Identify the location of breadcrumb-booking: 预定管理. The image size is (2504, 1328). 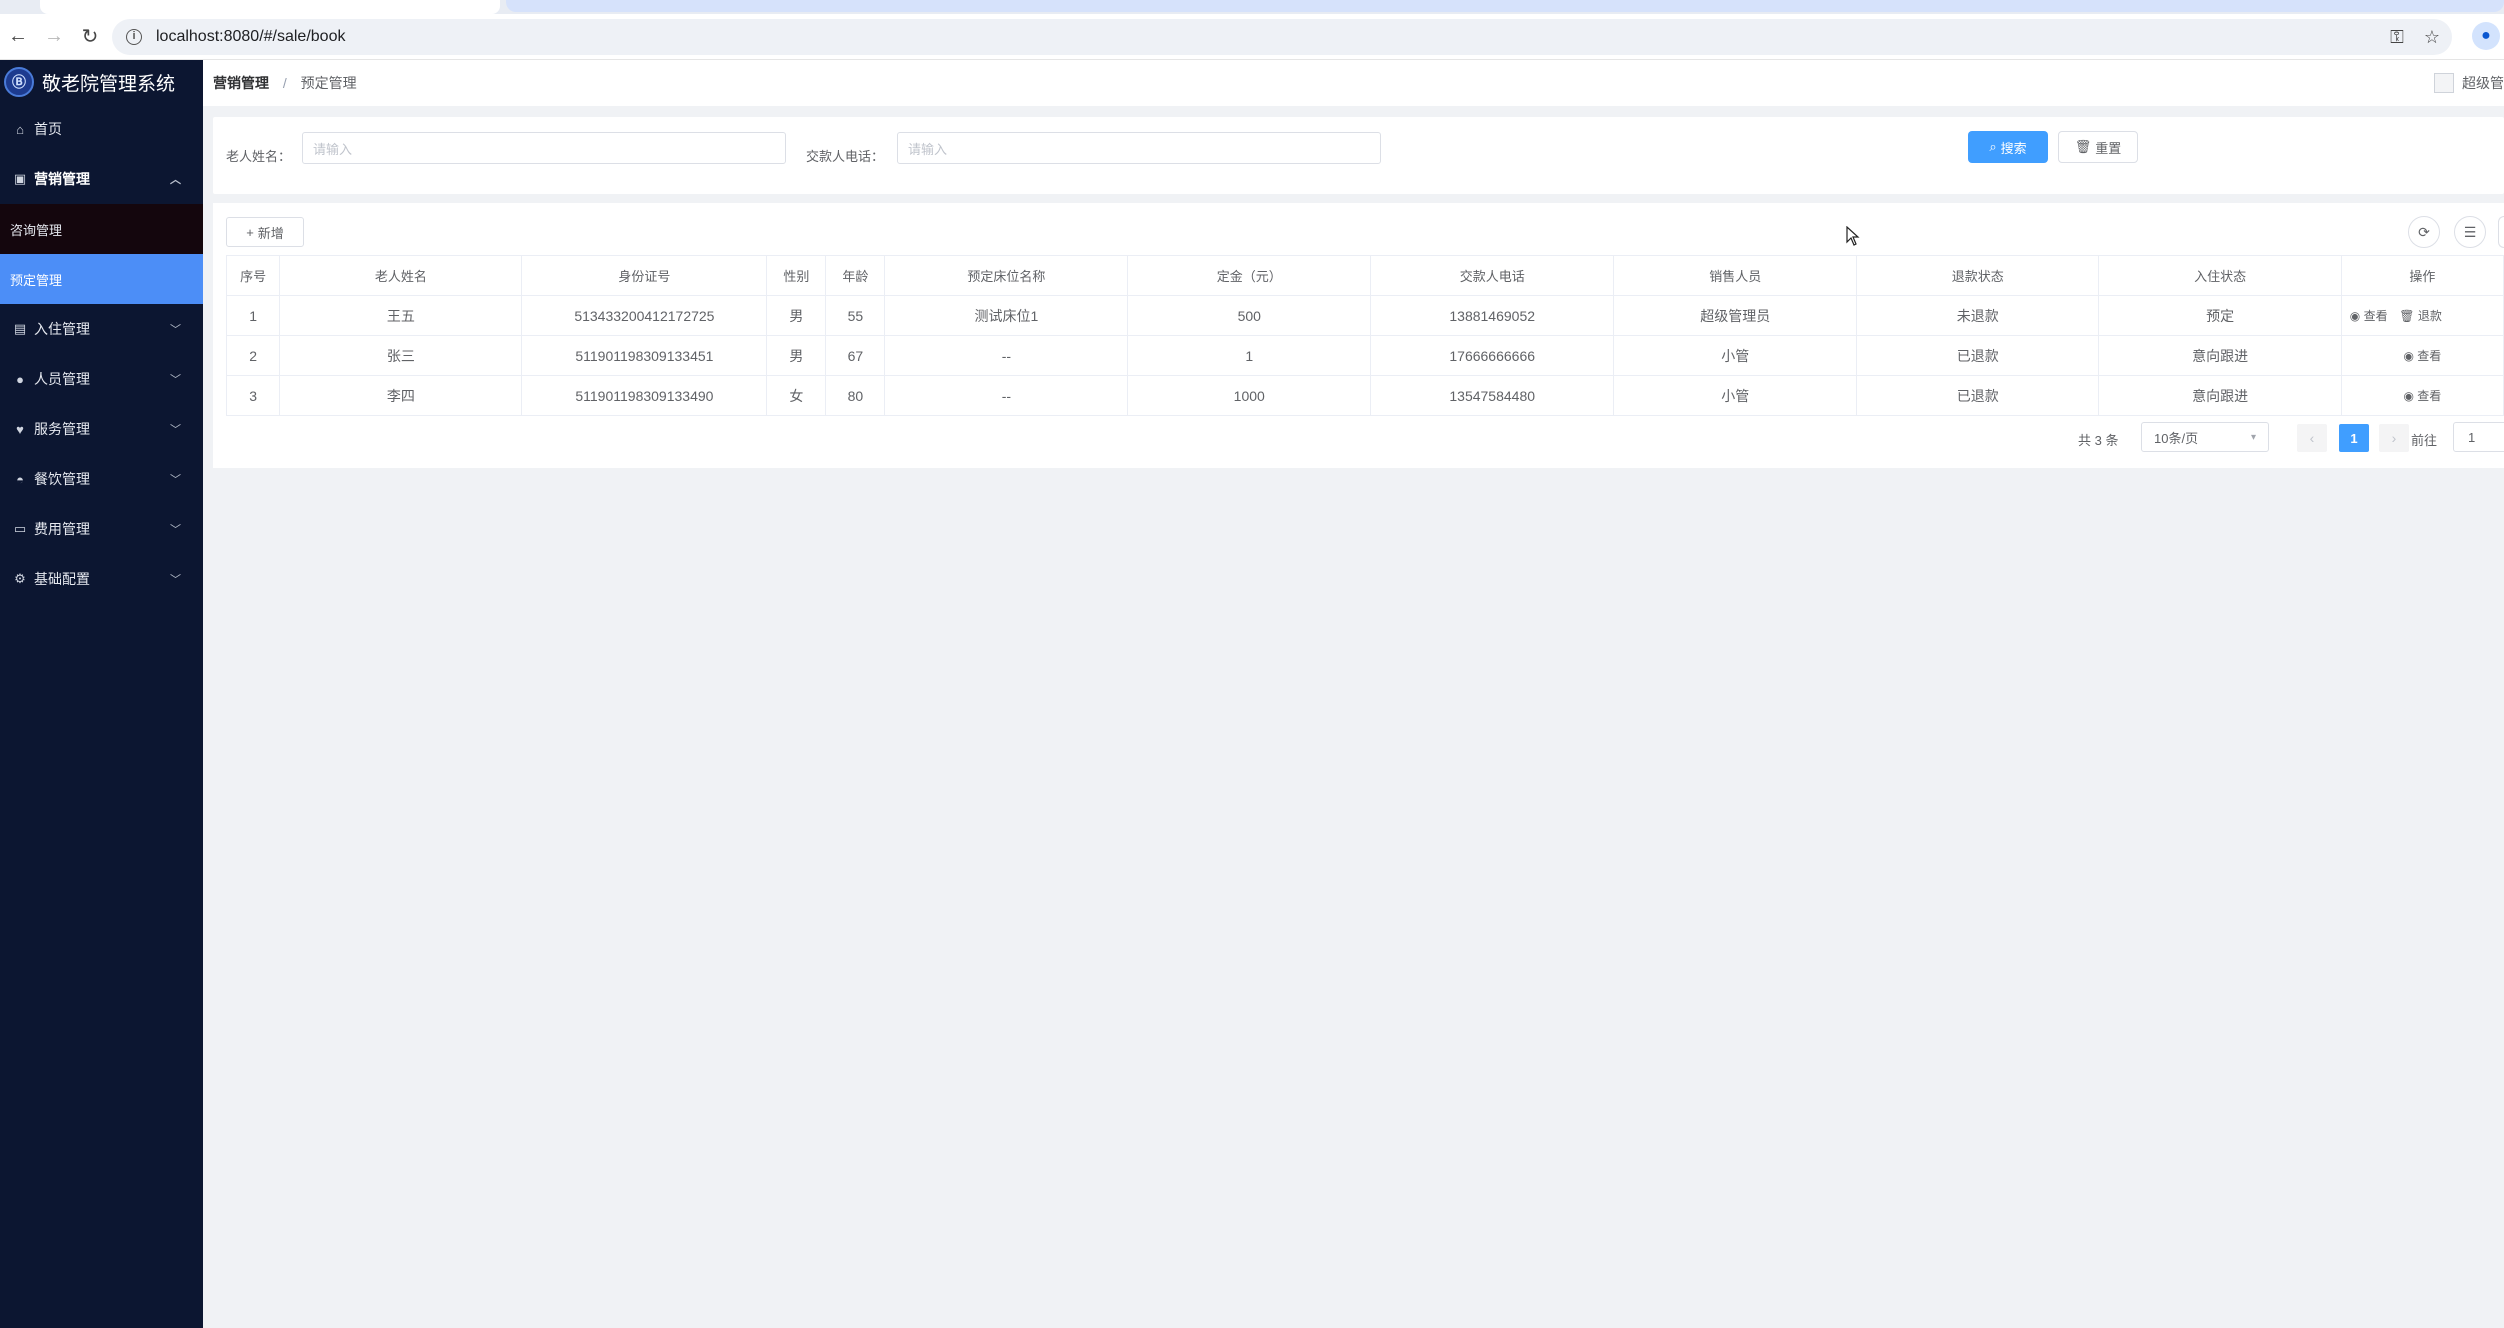
(328, 83).